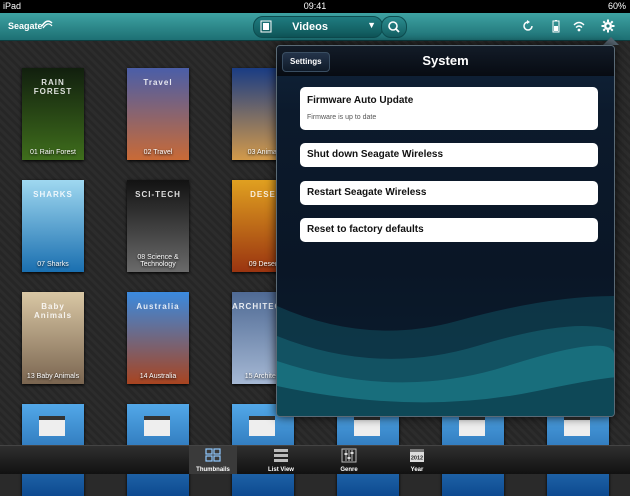 The height and width of the screenshot is (496, 630). Describe the element at coordinates (449, 155) in the screenshot. I see `shut-down-row: Shut down Seagate Wireless` at that location.